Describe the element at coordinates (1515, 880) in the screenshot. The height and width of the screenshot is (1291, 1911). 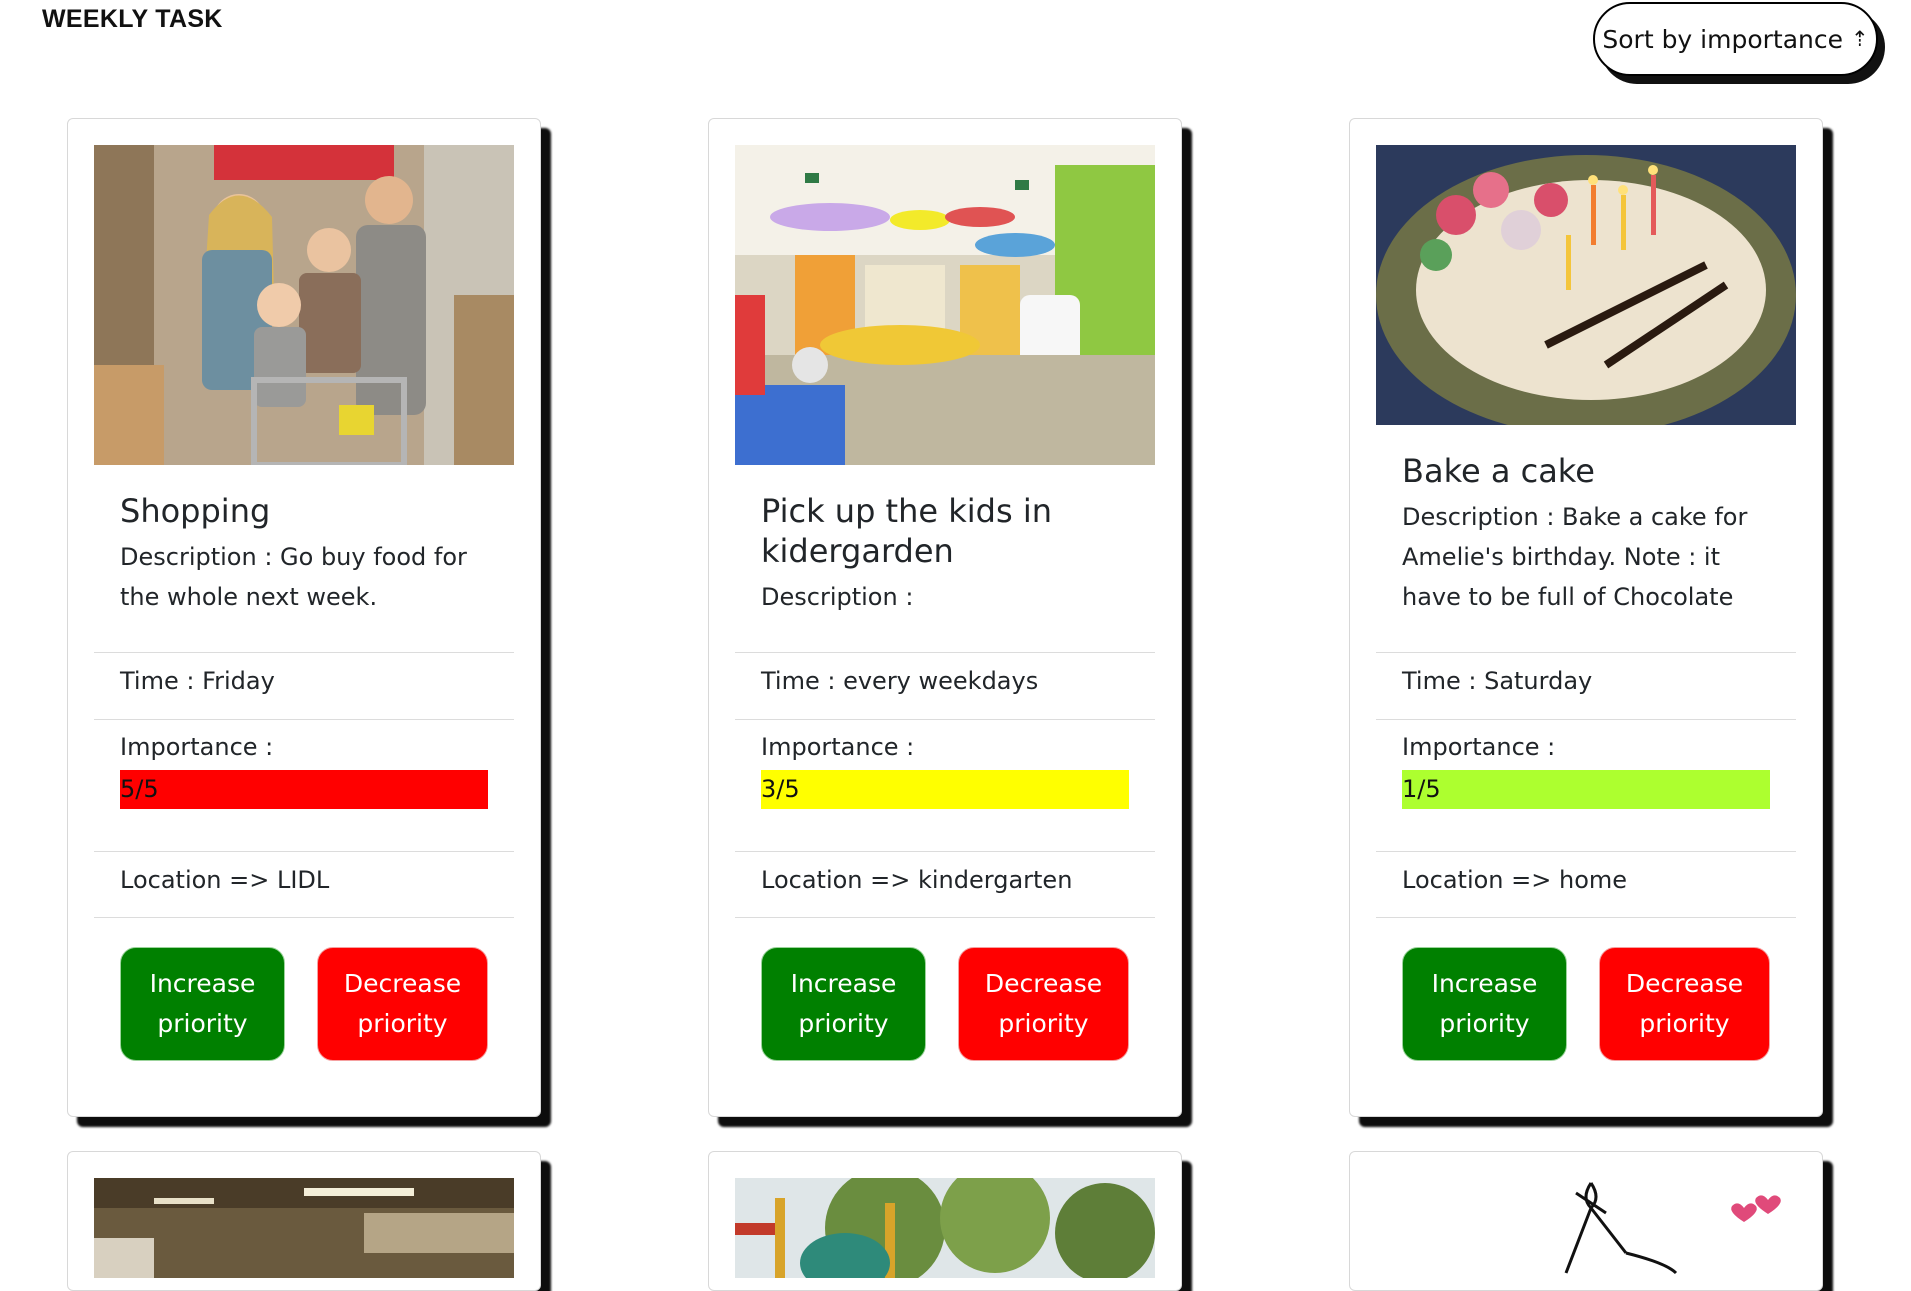
I see `card-location: Location => home` at that location.